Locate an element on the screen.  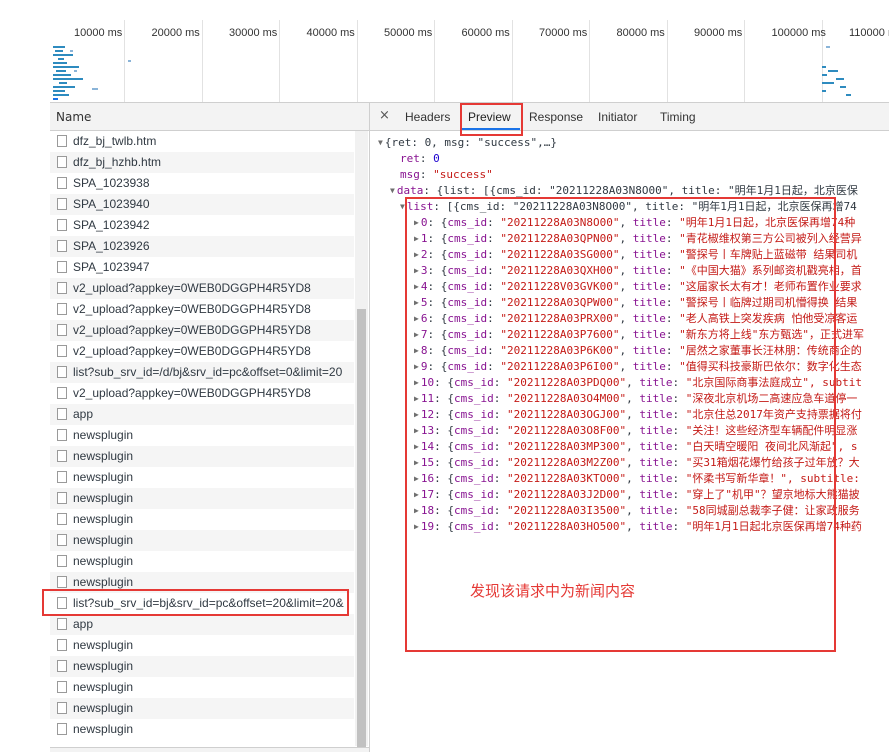
request-name: dfz_bj_hzhb.htm is located at coordinates (117, 162).